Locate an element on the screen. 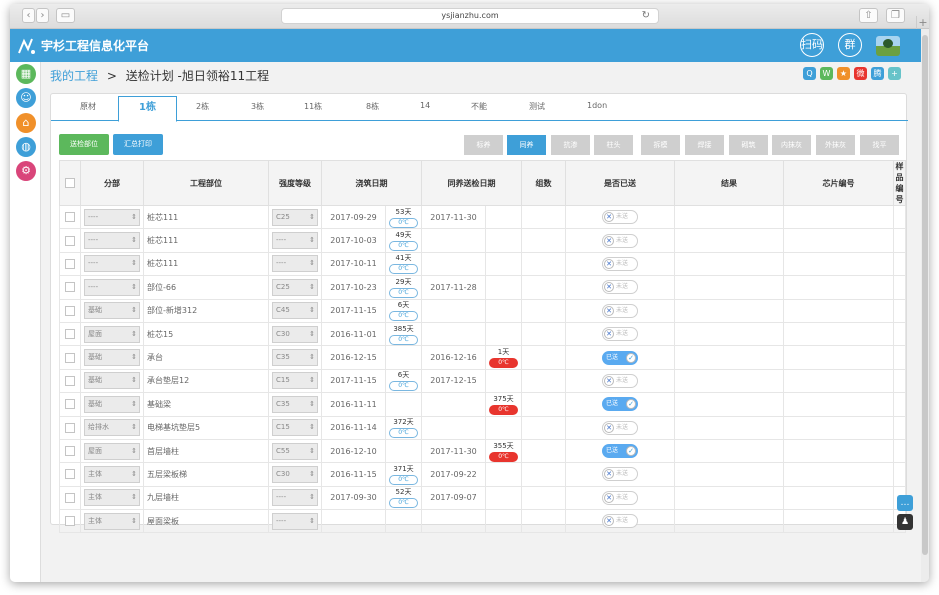  tencent-weibo-icon: 腾 is located at coordinates (877, 73).